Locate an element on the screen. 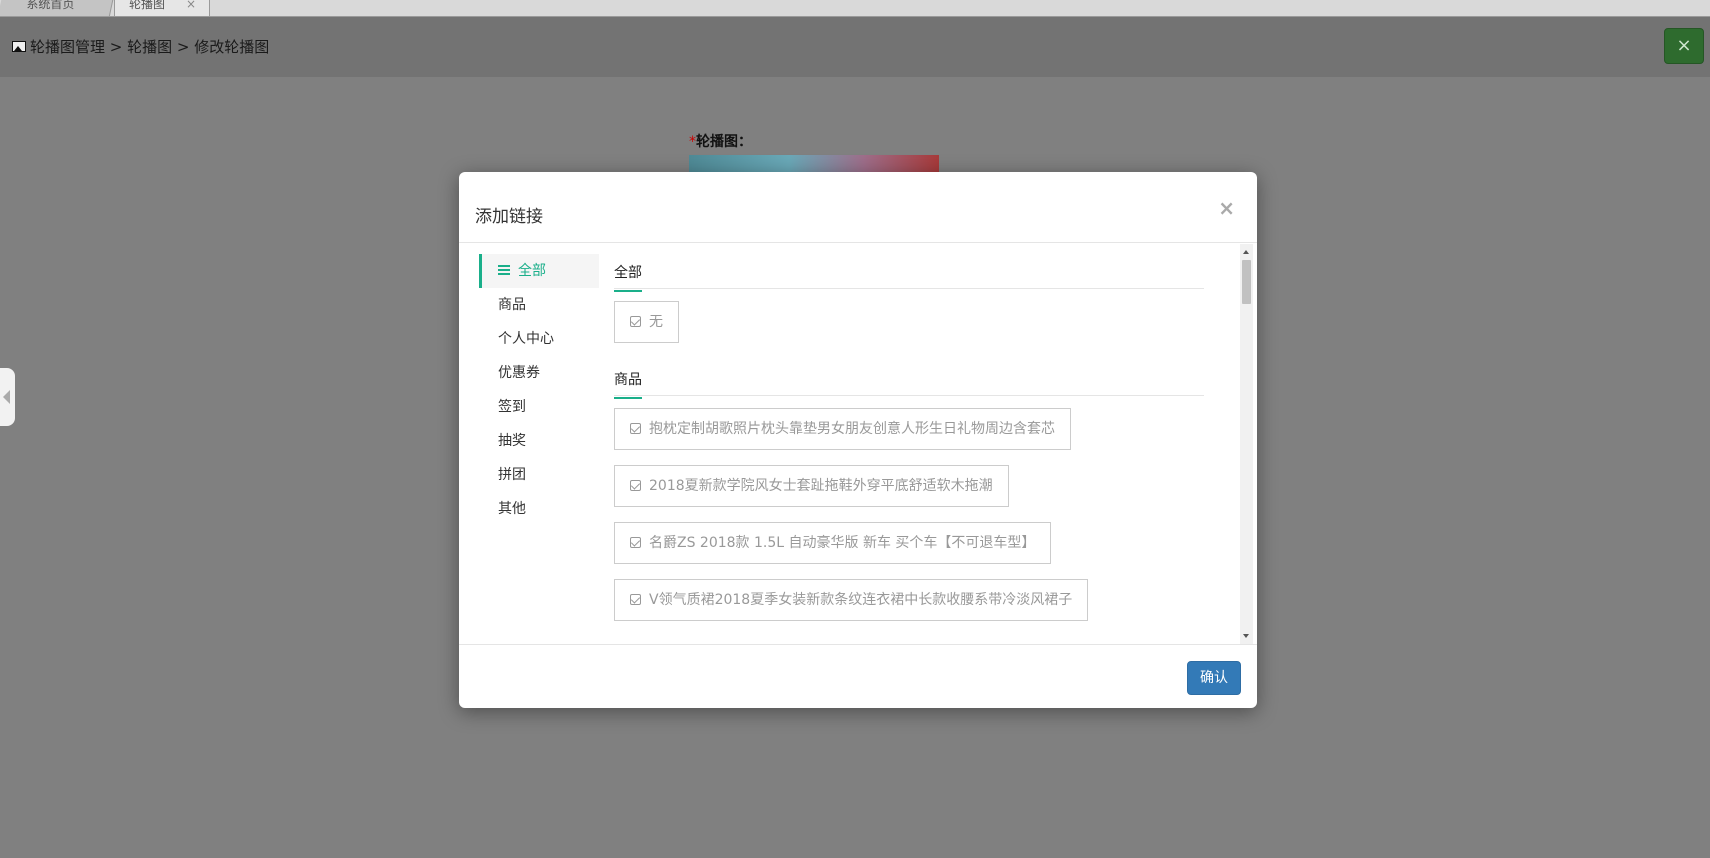  modal-title: 添加链接 is located at coordinates (509, 217).